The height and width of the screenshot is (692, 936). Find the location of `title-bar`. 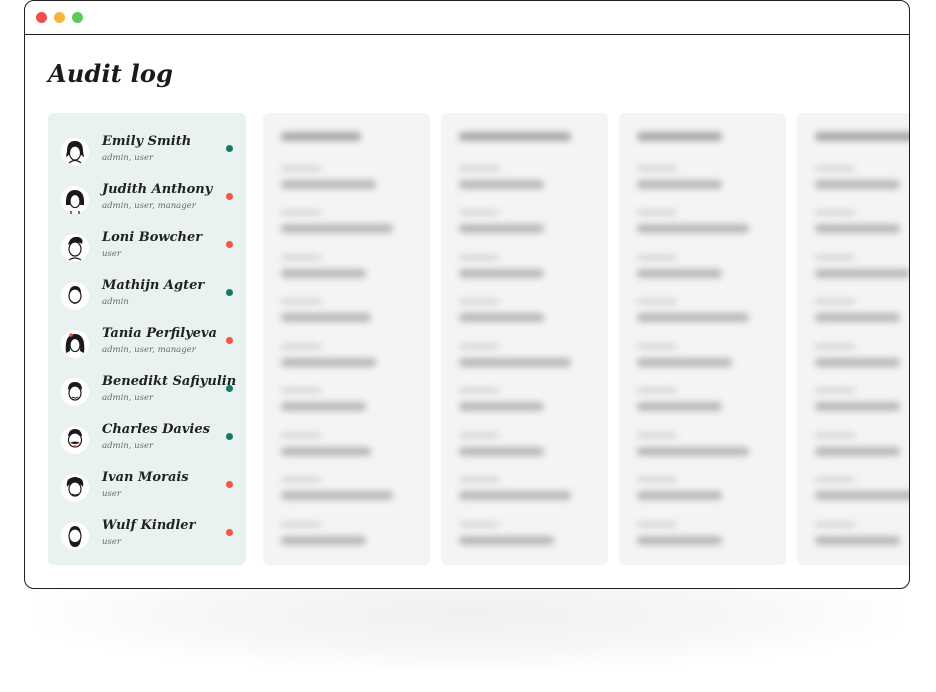

title-bar is located at coordinates (467, 18).